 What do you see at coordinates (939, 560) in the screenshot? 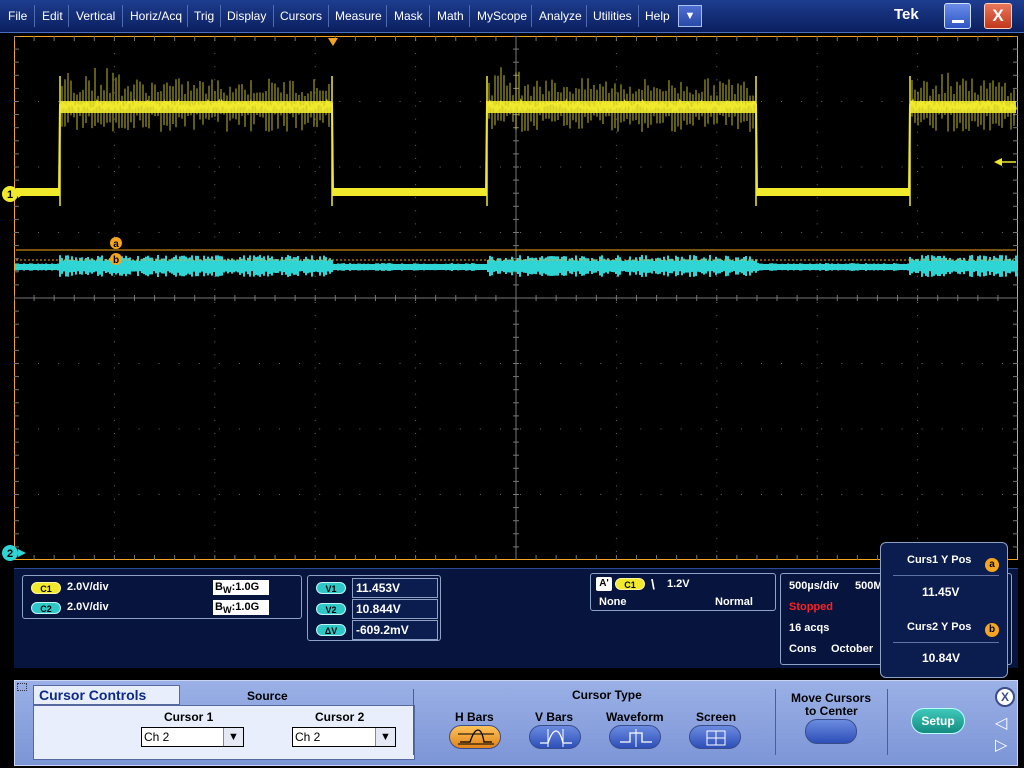
I see `curs1-ypos-label: Curs1 Y Pos` at bounding box center [939, 560].